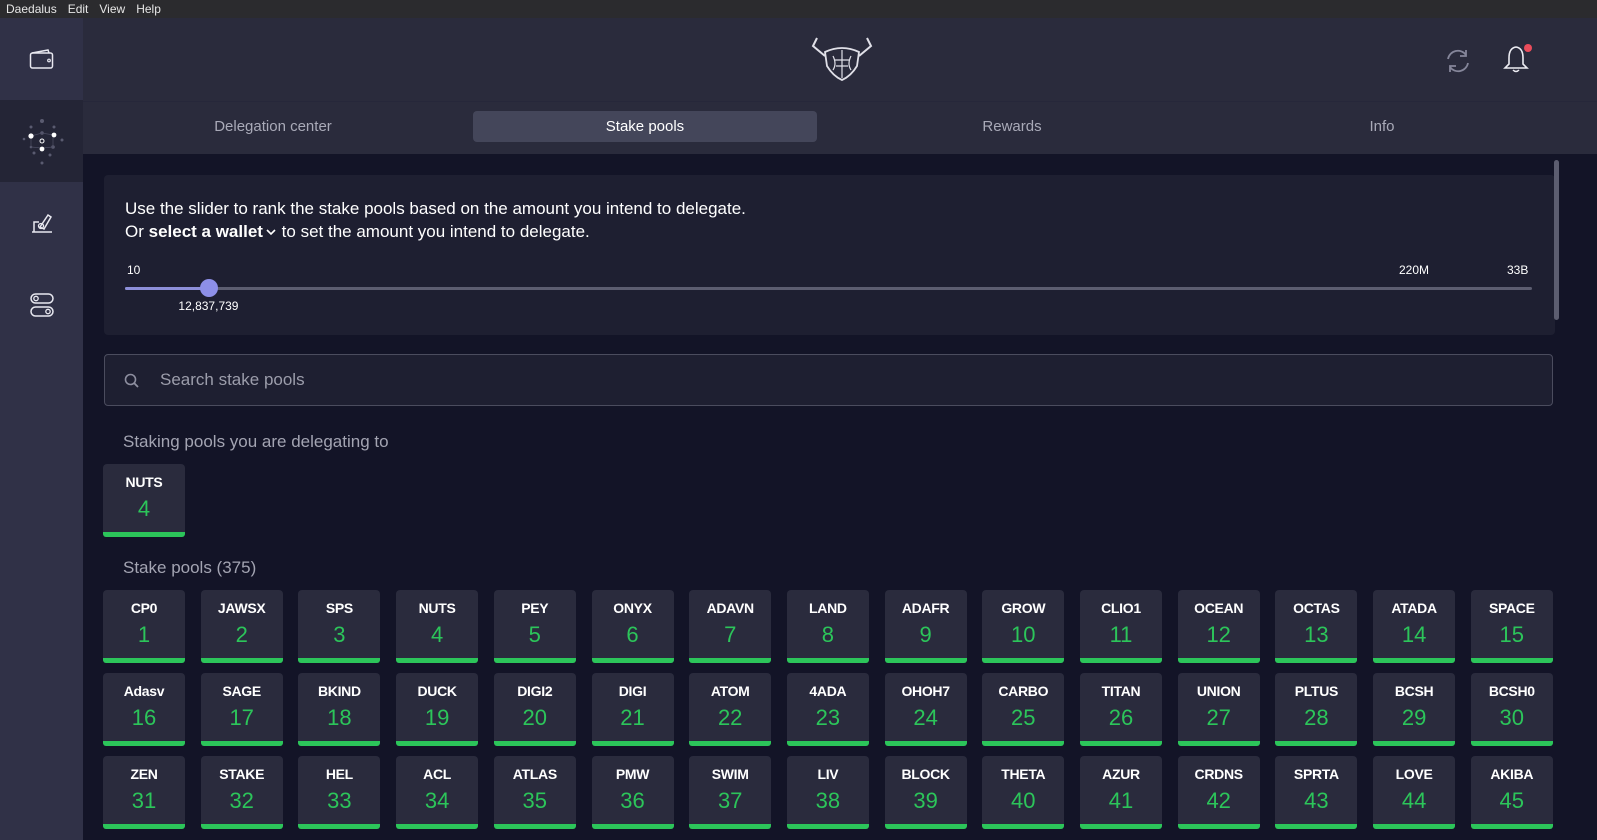 The image size is (1597, 840). Describe the element at coordinates (78, 9) in the screenshot. I see `menu-edit: Edit` at that location.